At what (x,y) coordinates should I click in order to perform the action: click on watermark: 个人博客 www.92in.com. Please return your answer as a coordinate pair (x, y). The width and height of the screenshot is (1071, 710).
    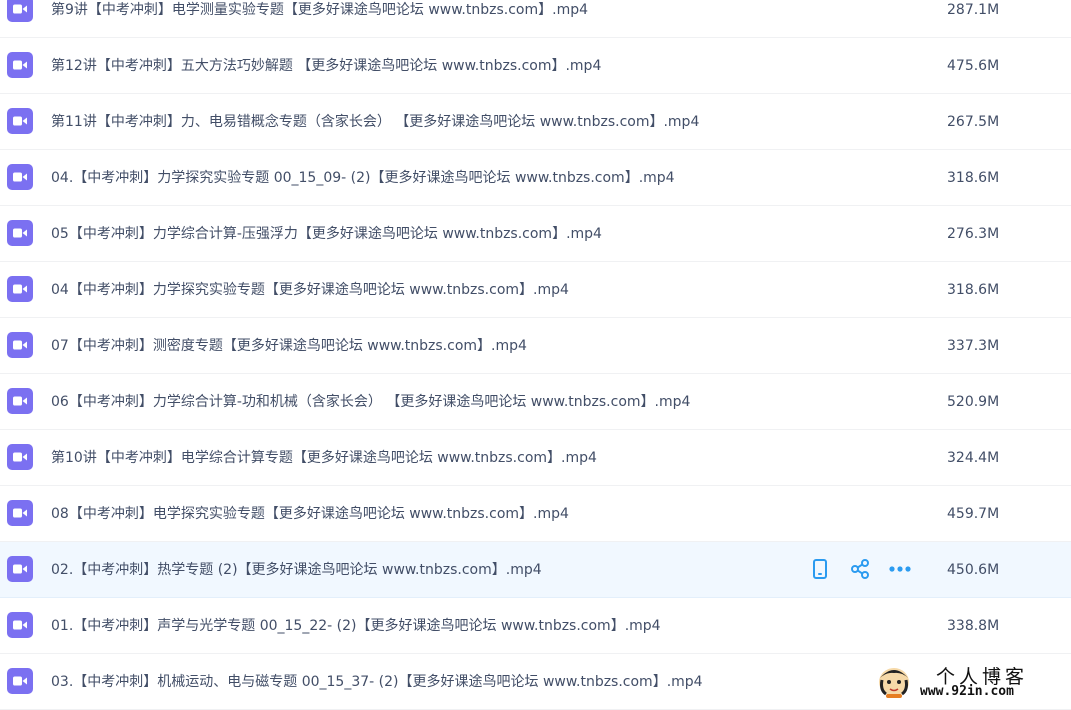
    Looking at the image, I should click on (971, 682).